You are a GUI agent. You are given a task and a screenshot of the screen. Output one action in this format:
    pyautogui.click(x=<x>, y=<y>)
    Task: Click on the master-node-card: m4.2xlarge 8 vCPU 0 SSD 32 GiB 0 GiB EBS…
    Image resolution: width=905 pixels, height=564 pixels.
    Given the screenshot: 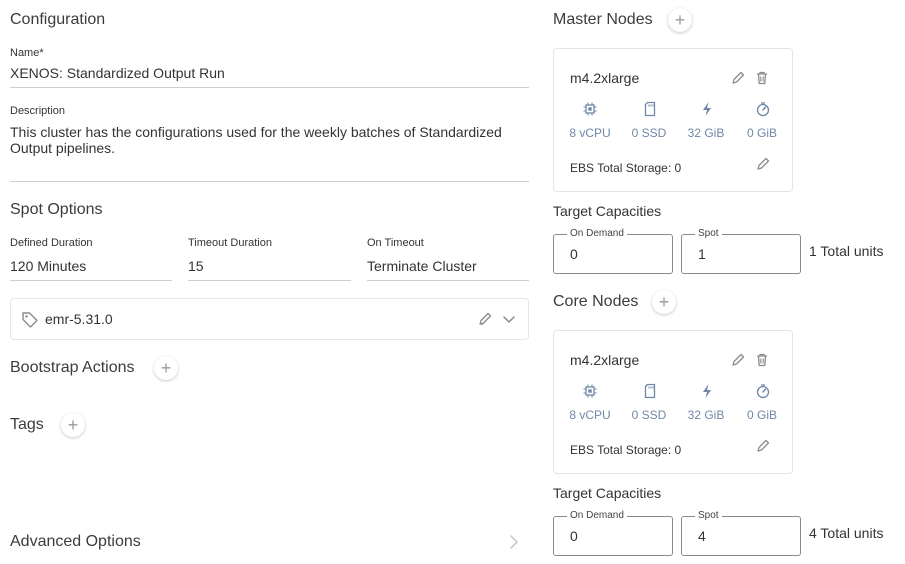 What is the action you would take?
    pyautogui.click(x=673, y=120)
    